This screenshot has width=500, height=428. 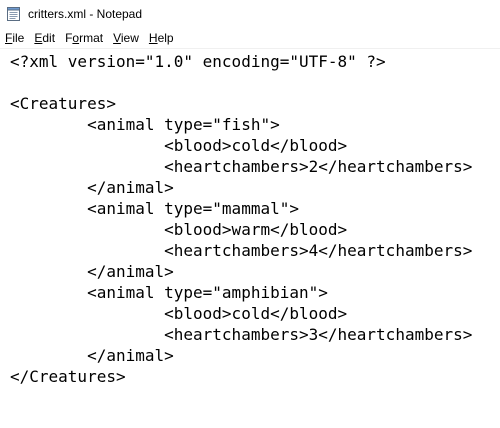 What do you see at coordinates (145, 124) in the screenshot?
I see `text-line: <animal type="fish">` at bounding box center [145, 124].